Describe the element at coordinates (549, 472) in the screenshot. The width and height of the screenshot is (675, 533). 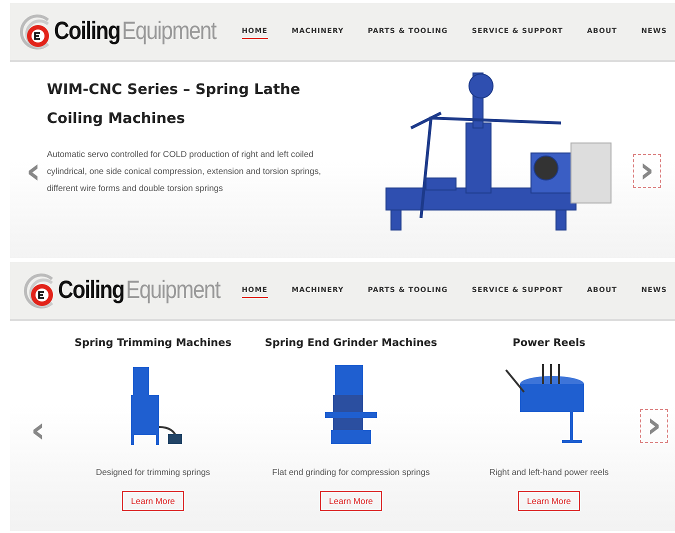
I see `product-description: Right and left-hand power reels` at that location.